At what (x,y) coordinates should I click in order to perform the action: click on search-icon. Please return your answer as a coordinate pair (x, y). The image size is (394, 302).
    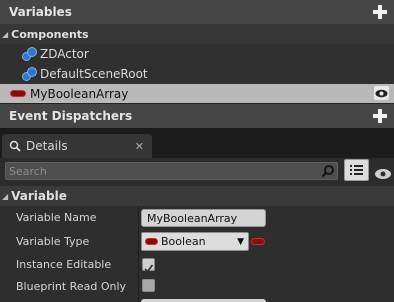
    Looking at the image, I should click on (328, 172).